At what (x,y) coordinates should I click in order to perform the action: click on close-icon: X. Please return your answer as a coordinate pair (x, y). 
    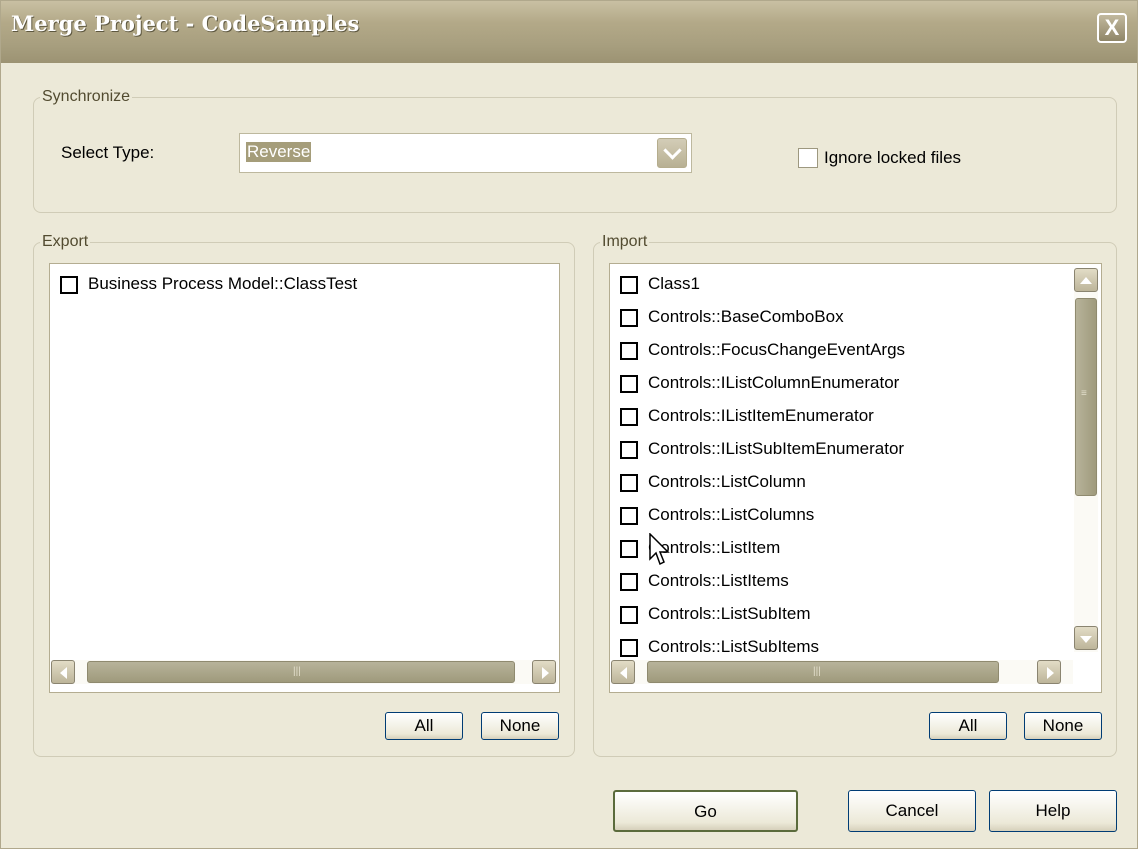
    Looking at the image, I should click on (1112, 27).